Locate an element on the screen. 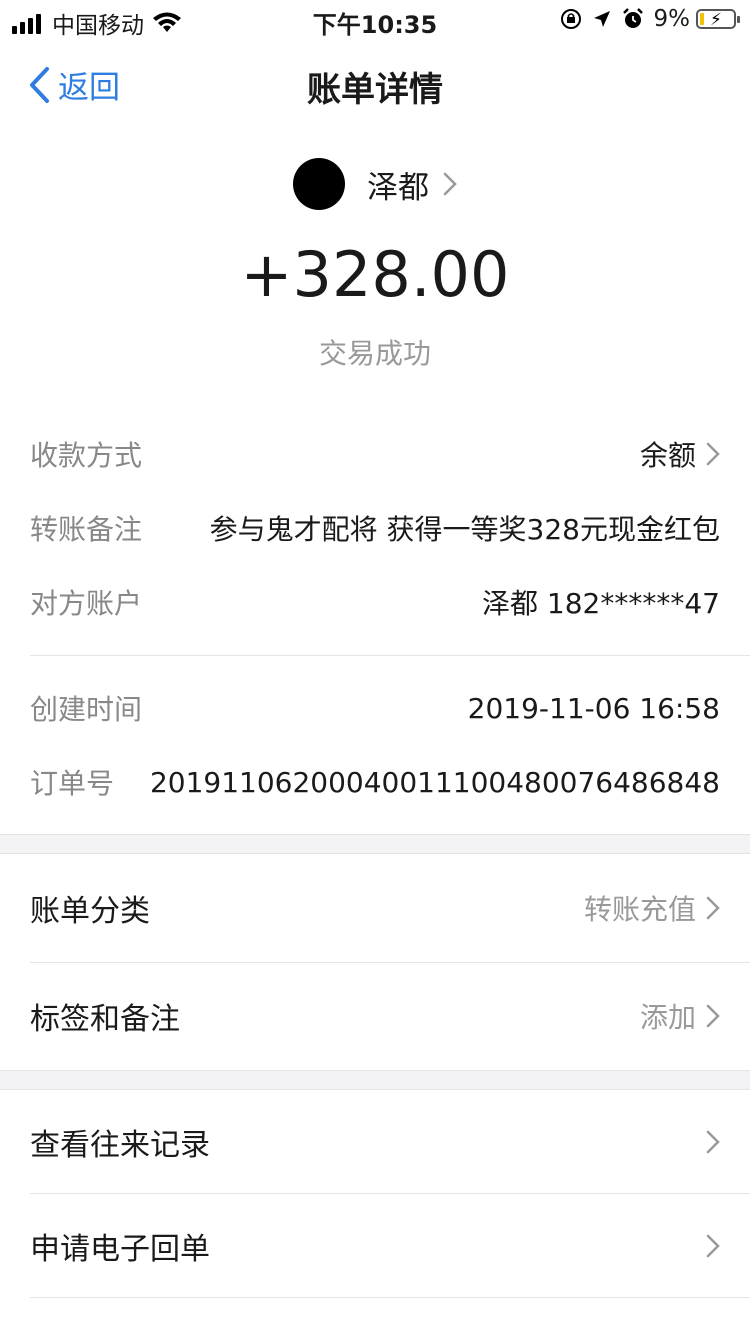 Image resolution: width=750 pixels, height=1334 pixels. detail-row-method: 收款方式 余额 is located at coordinates (375, 454).